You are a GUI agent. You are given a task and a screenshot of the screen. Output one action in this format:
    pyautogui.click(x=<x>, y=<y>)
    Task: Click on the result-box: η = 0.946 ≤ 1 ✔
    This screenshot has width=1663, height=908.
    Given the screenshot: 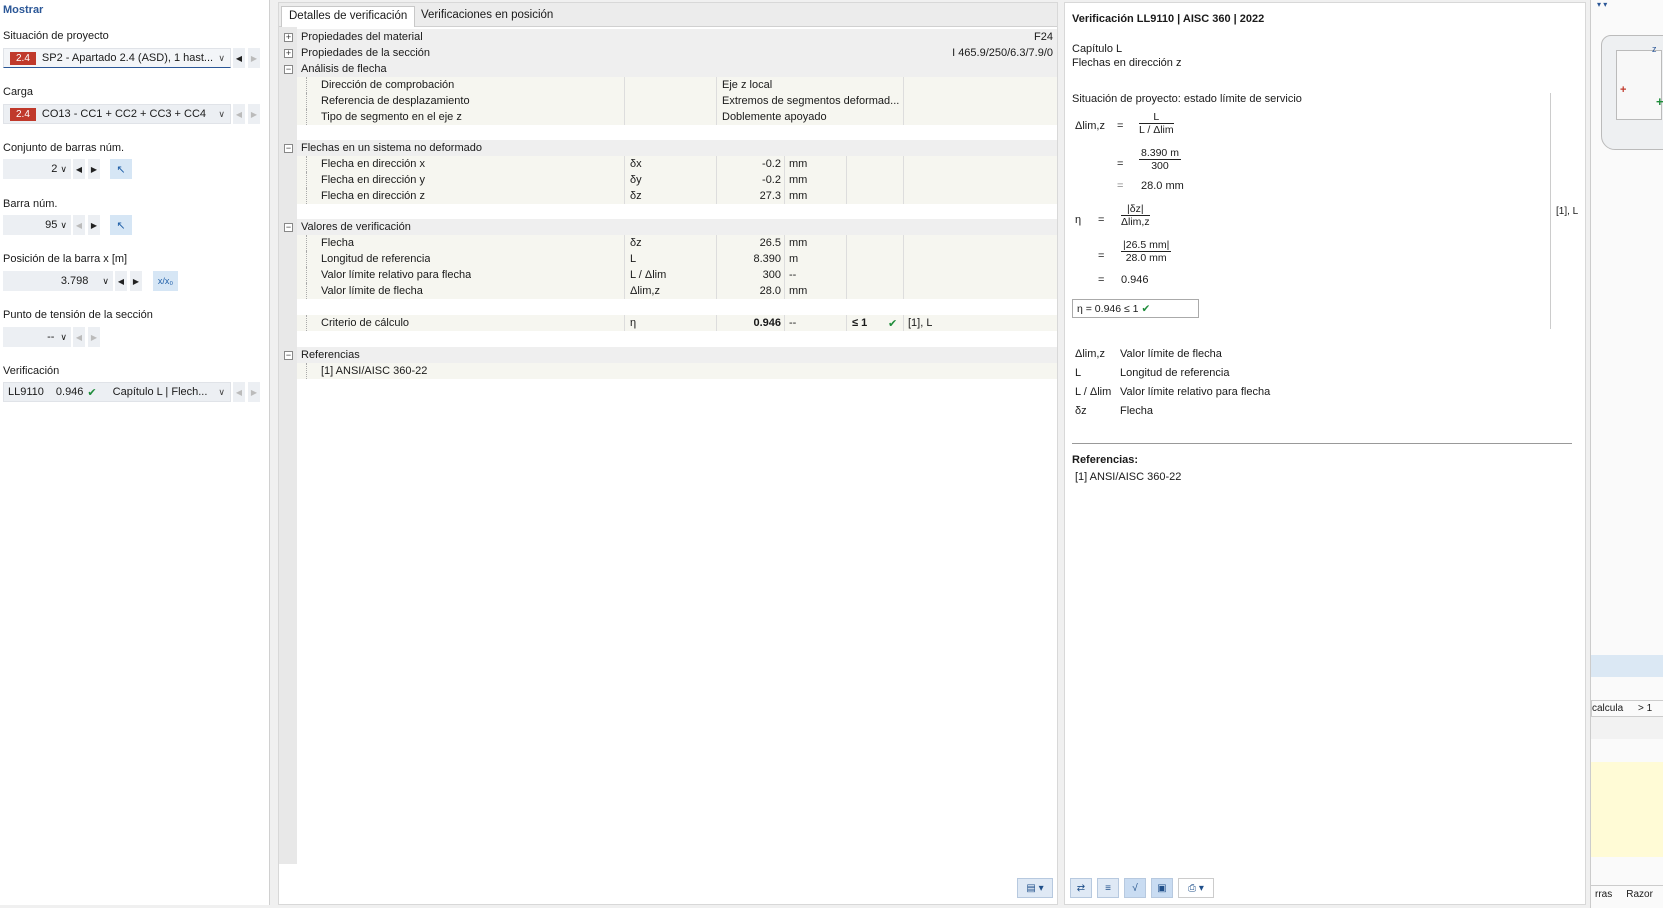 What is the action you would take?
    pyautogui.click(x=1135, y=308)
    